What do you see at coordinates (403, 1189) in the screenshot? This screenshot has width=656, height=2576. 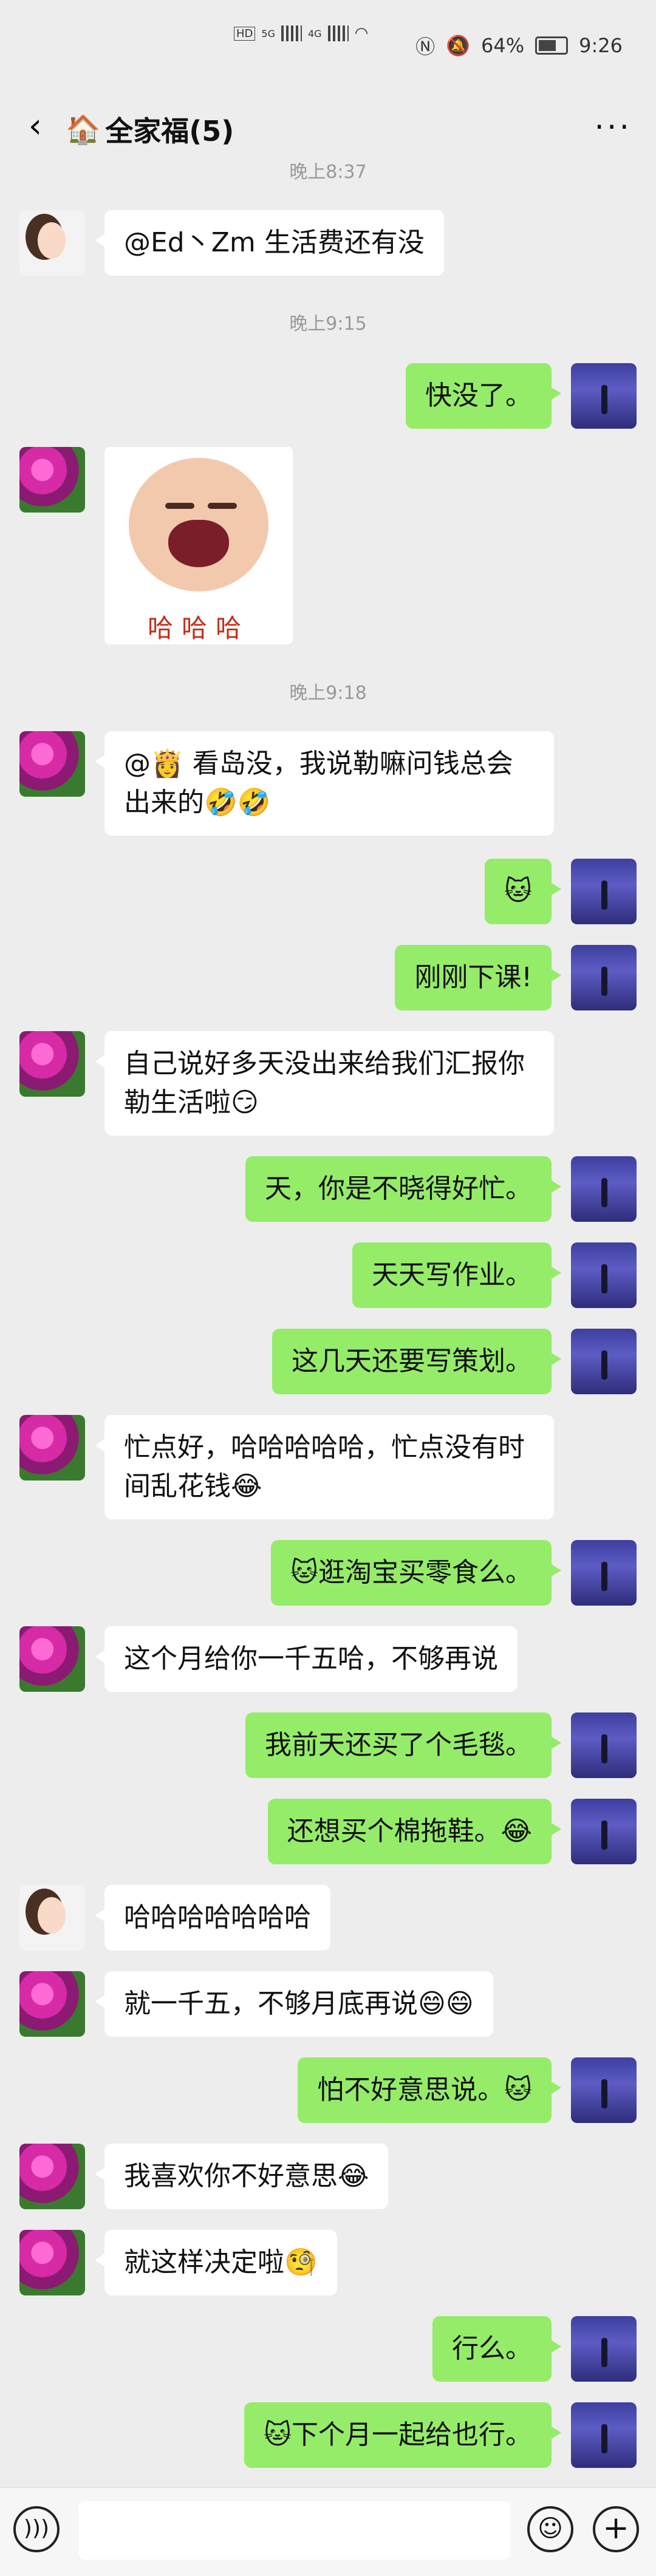 I see `message-bubble: 天，你是不晓得好忙。` at bounding box center [403, 1189].